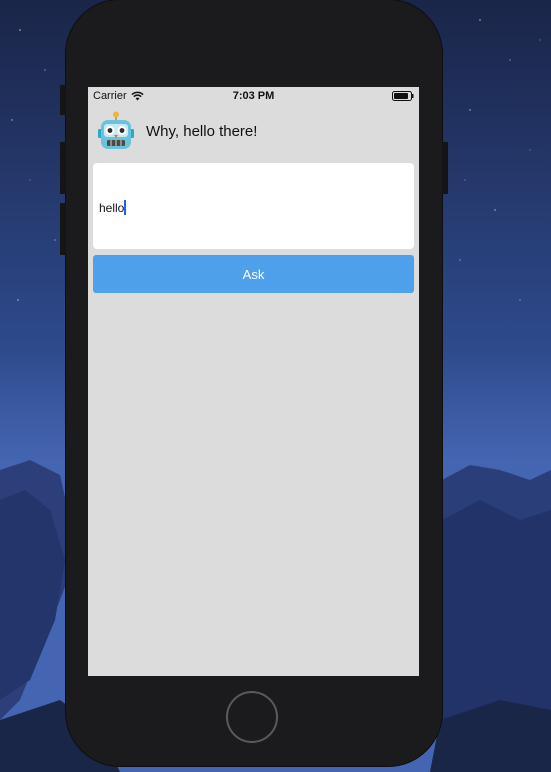 The height and width of the screenshot is (772, 551). I want to click on question-input-value: hello, so click(112, 207).